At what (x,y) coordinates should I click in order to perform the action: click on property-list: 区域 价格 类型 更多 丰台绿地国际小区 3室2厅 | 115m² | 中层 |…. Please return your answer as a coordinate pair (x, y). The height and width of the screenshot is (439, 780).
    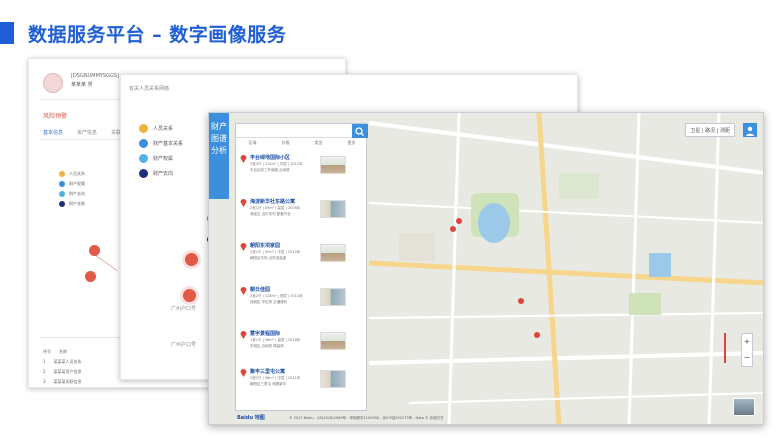
    Looking at the image, I should click on (301, 267).